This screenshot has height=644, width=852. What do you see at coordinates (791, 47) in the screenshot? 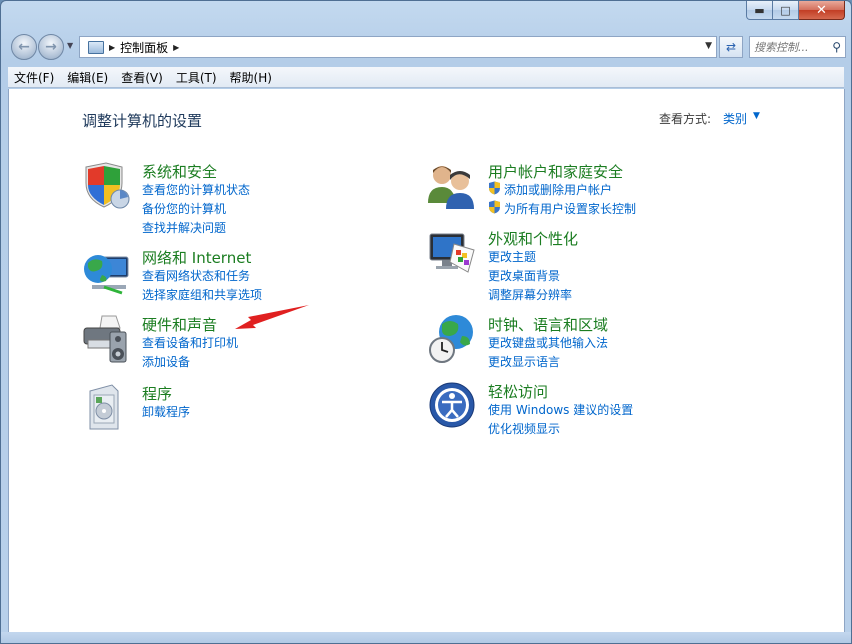
I see `search-input` at bounding box center [791, 47].